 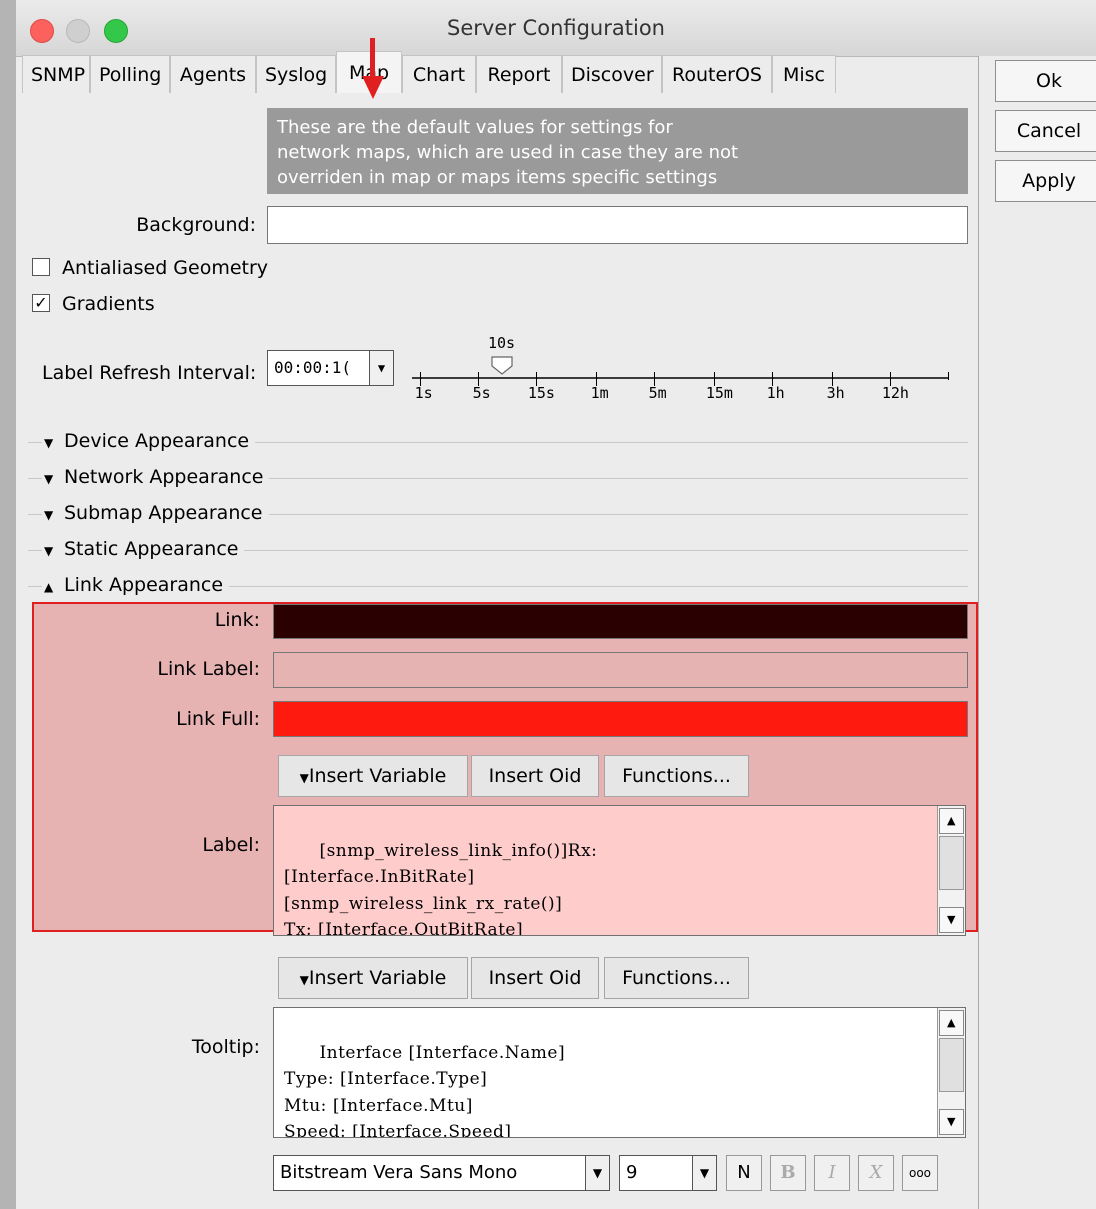 I want to click on tab-syslog: Syslog, so click(x=296, y=74).